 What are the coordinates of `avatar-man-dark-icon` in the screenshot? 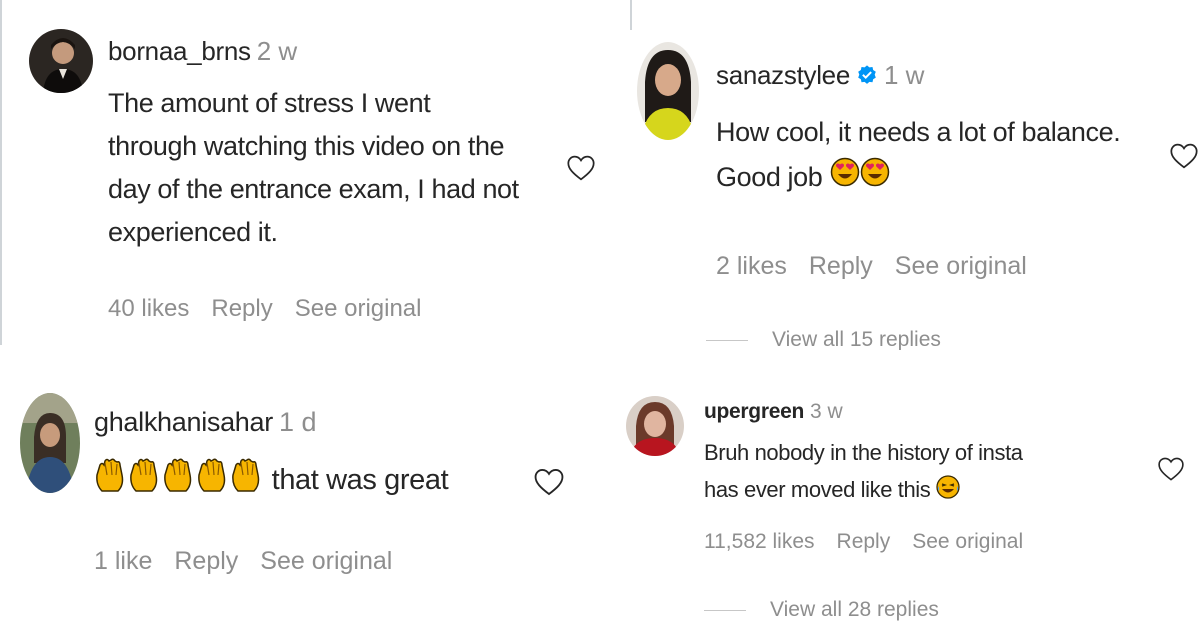 It's located at (61, 61).